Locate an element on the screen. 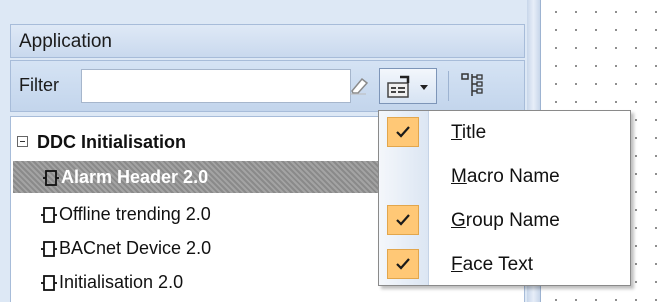  menu-item-label: Group Name is located at coordinates (505, 220).